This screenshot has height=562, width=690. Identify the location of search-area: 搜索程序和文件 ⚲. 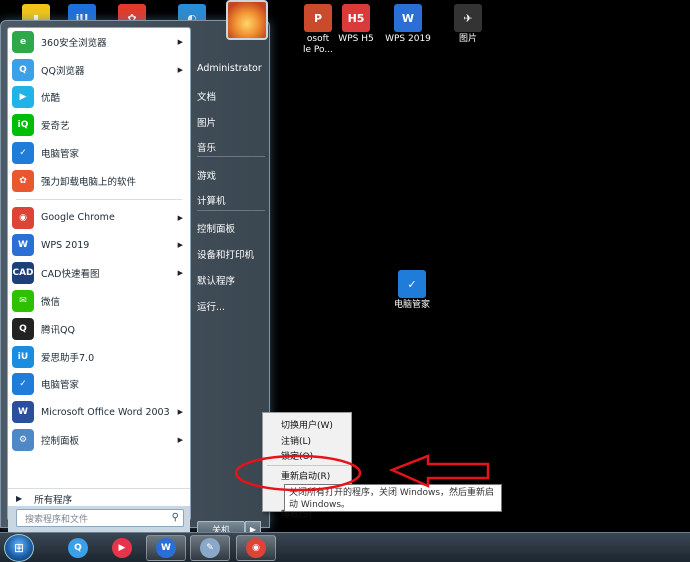
(99, 519).